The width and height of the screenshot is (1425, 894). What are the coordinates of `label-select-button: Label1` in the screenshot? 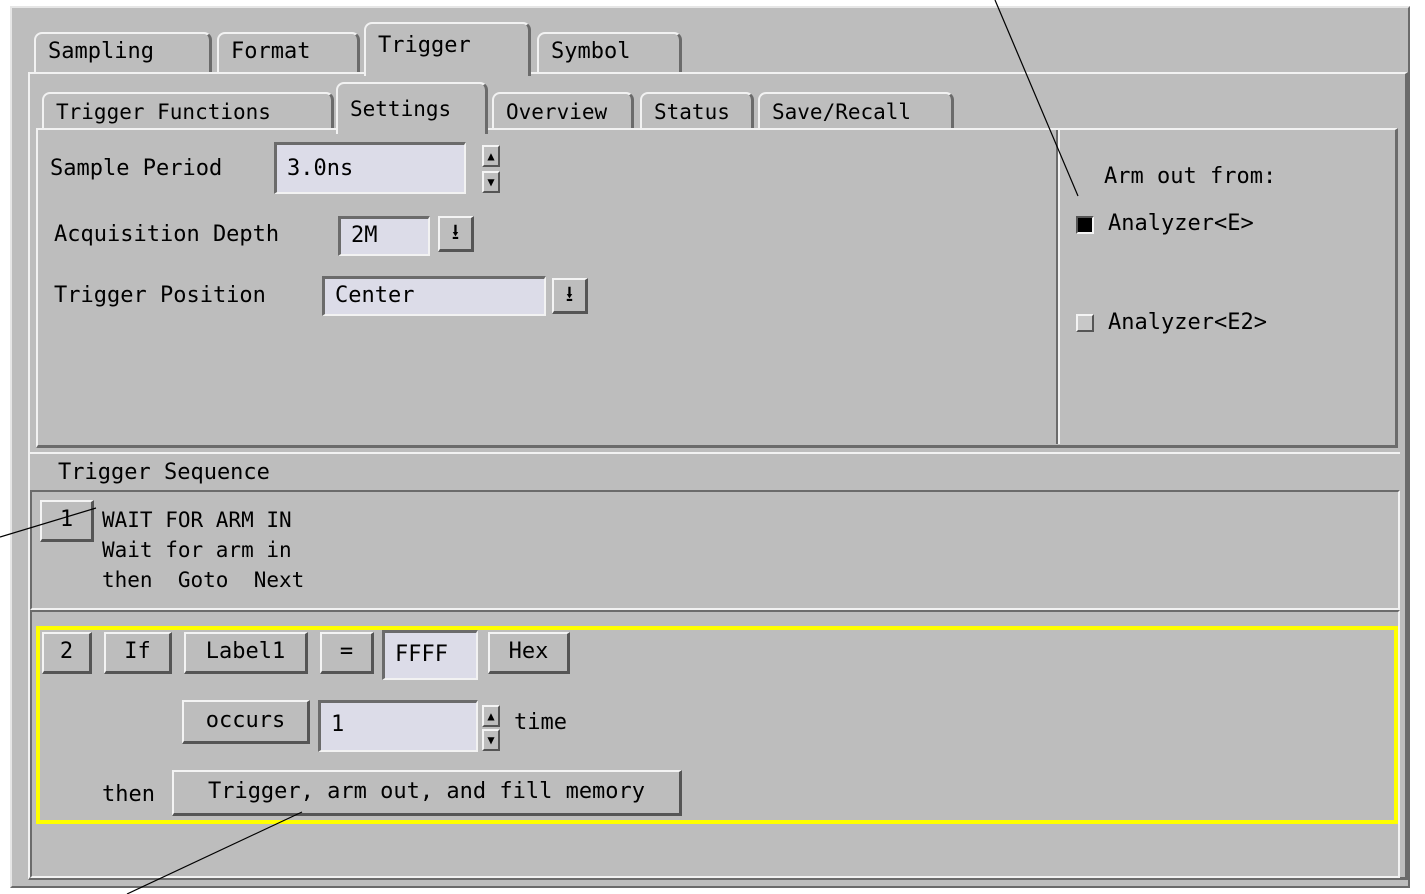 It's located at (246, 653).